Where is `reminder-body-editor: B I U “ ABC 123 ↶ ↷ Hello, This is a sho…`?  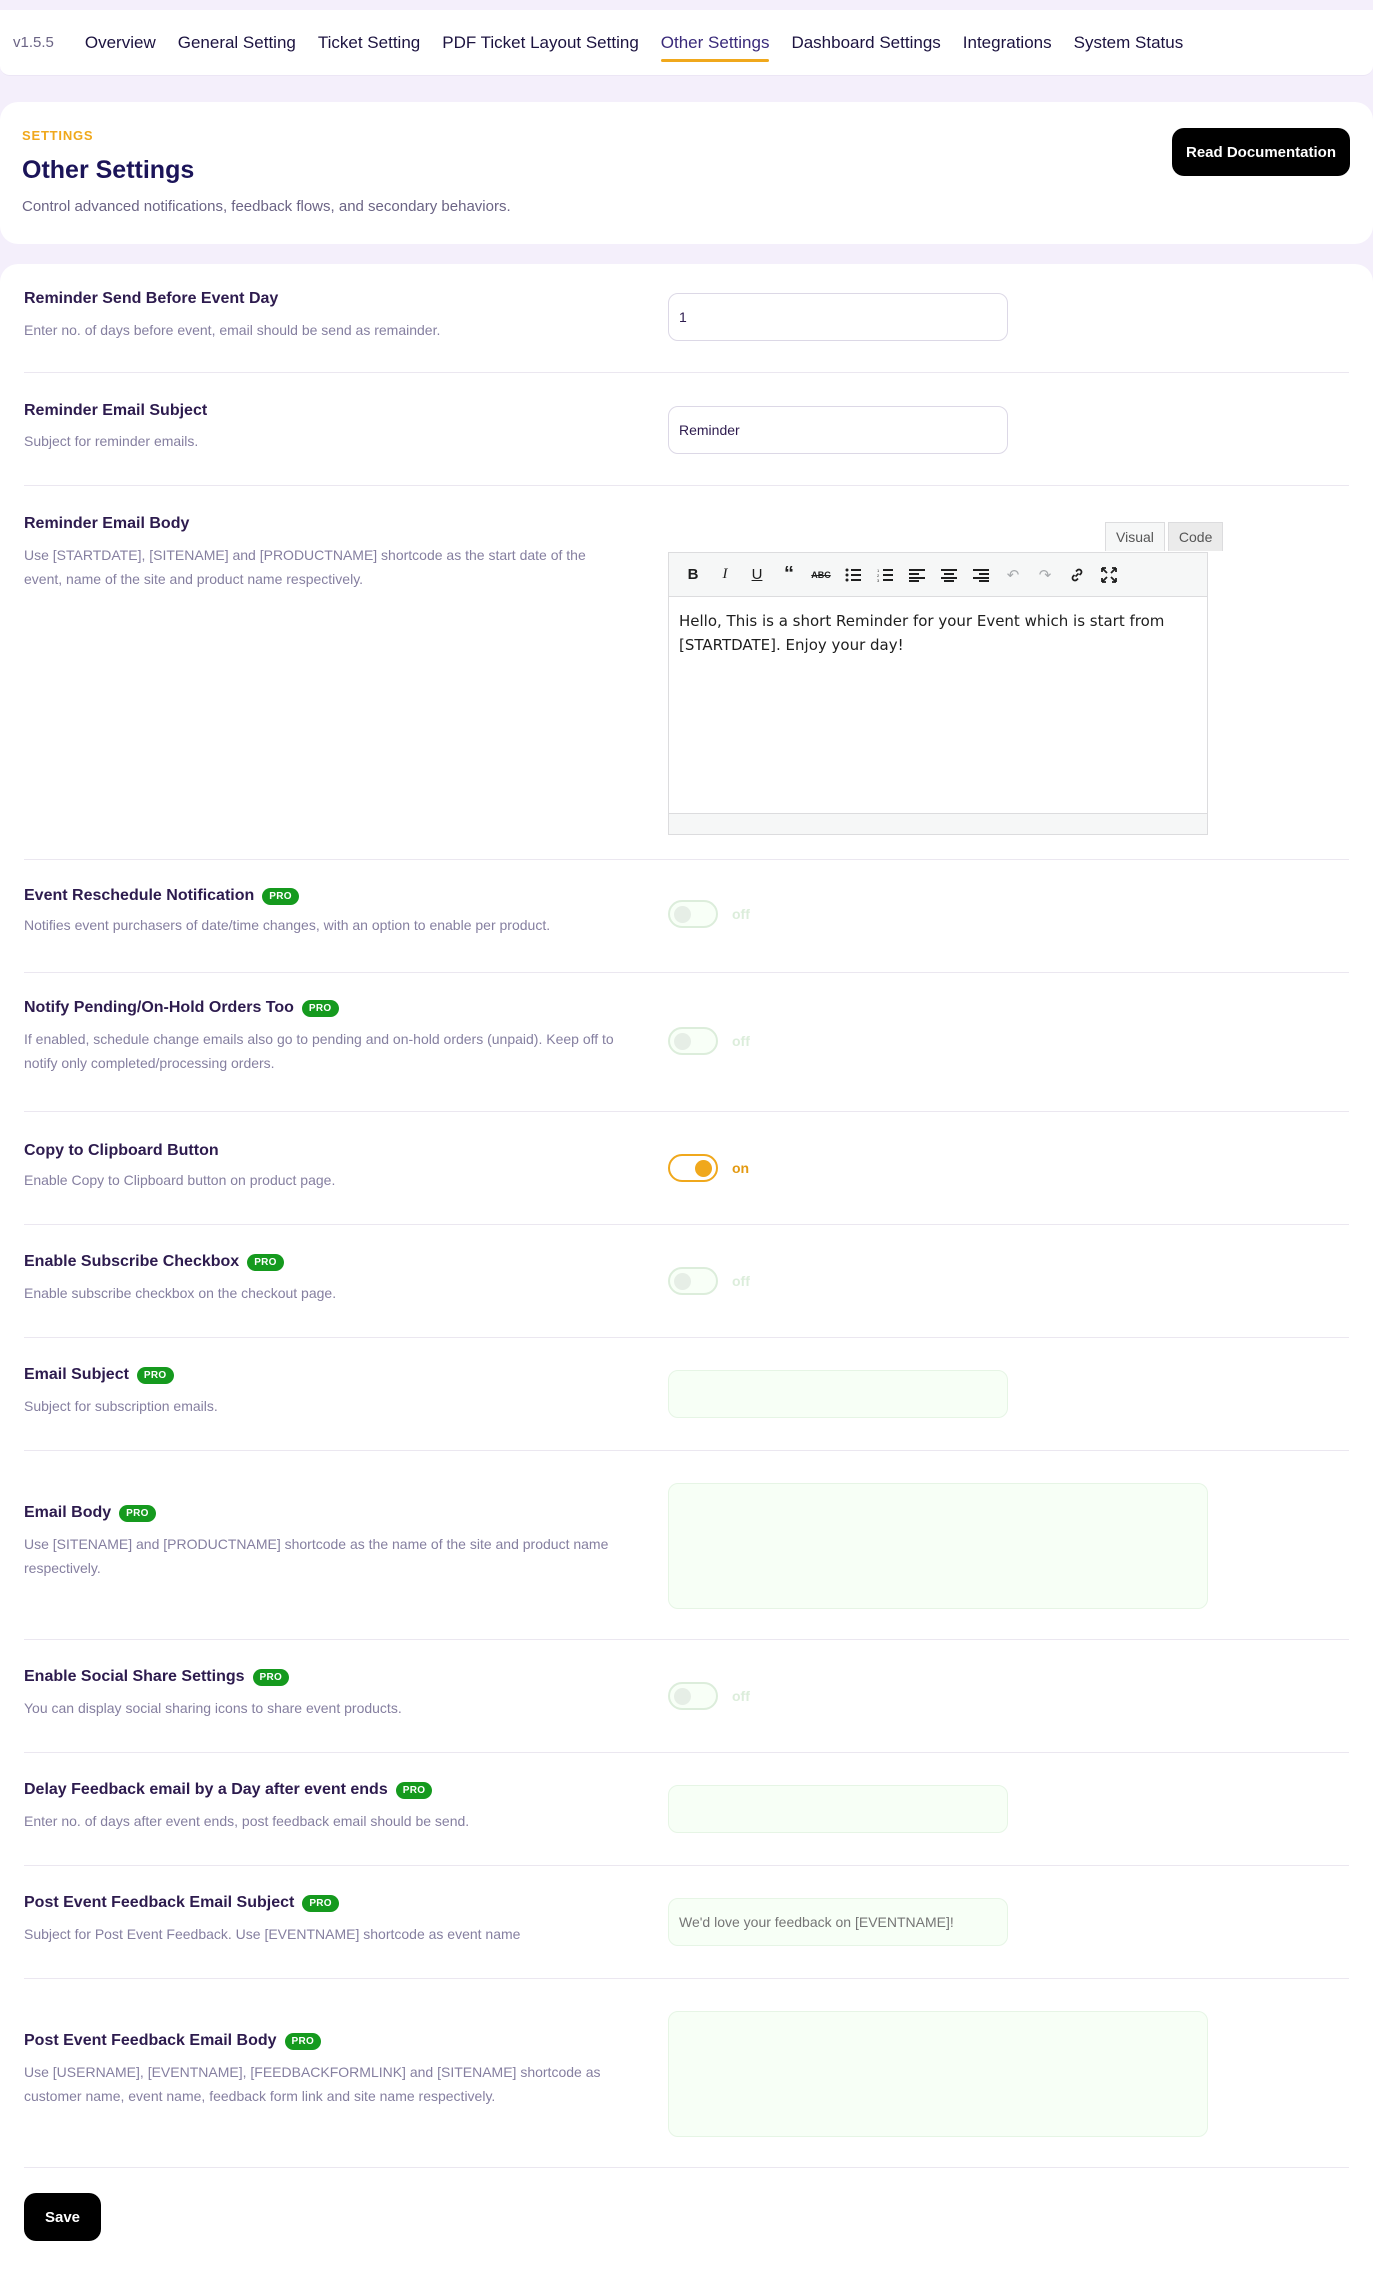 reminder-body-editor: B I U “ ABC 123 ↶ ↷ Hello, This is a sho… is located at coordinates (938, 693).